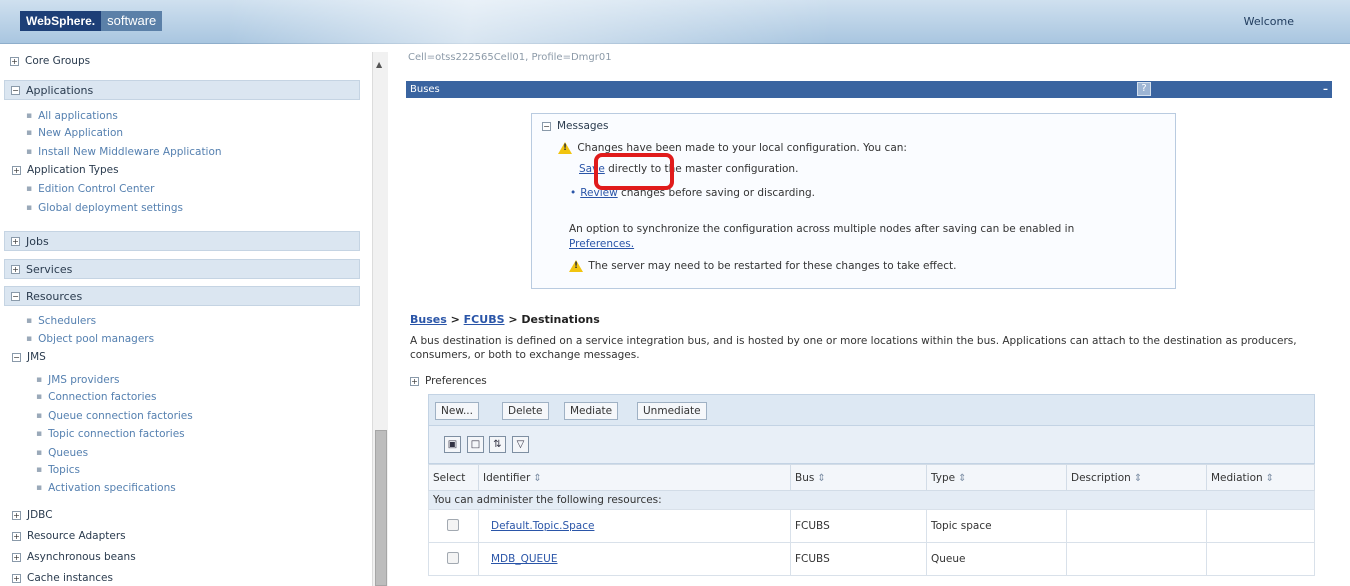  I want to click on breadcrumb: Buses > FCUBS > Destinations, so click(505, 319).